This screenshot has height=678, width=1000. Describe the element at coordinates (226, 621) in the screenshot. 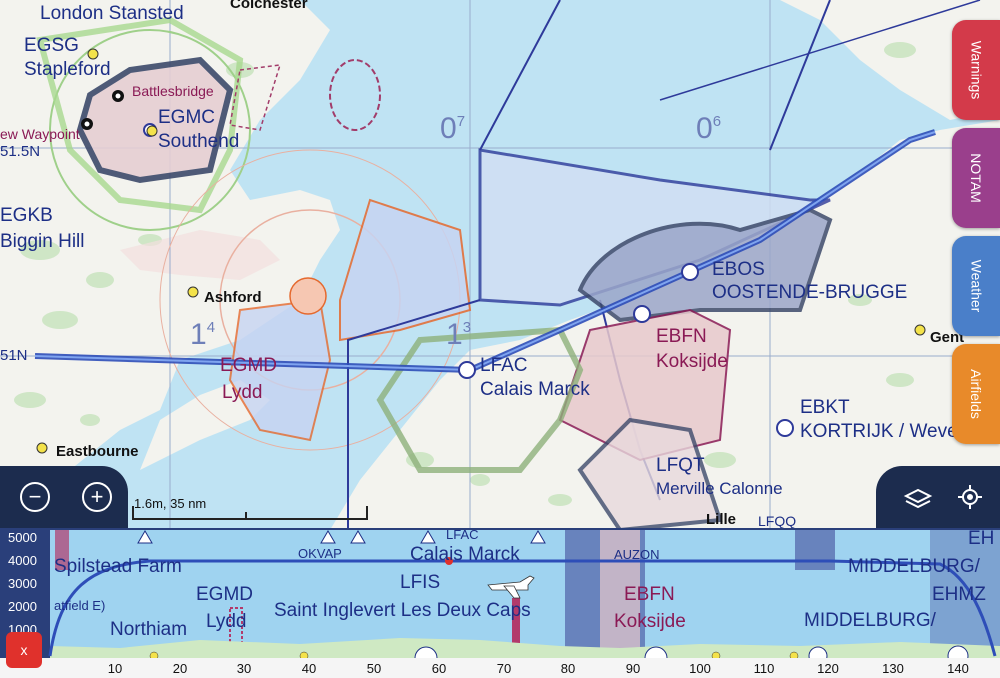

I see `profile-label-lydd: Lydd` at that location.